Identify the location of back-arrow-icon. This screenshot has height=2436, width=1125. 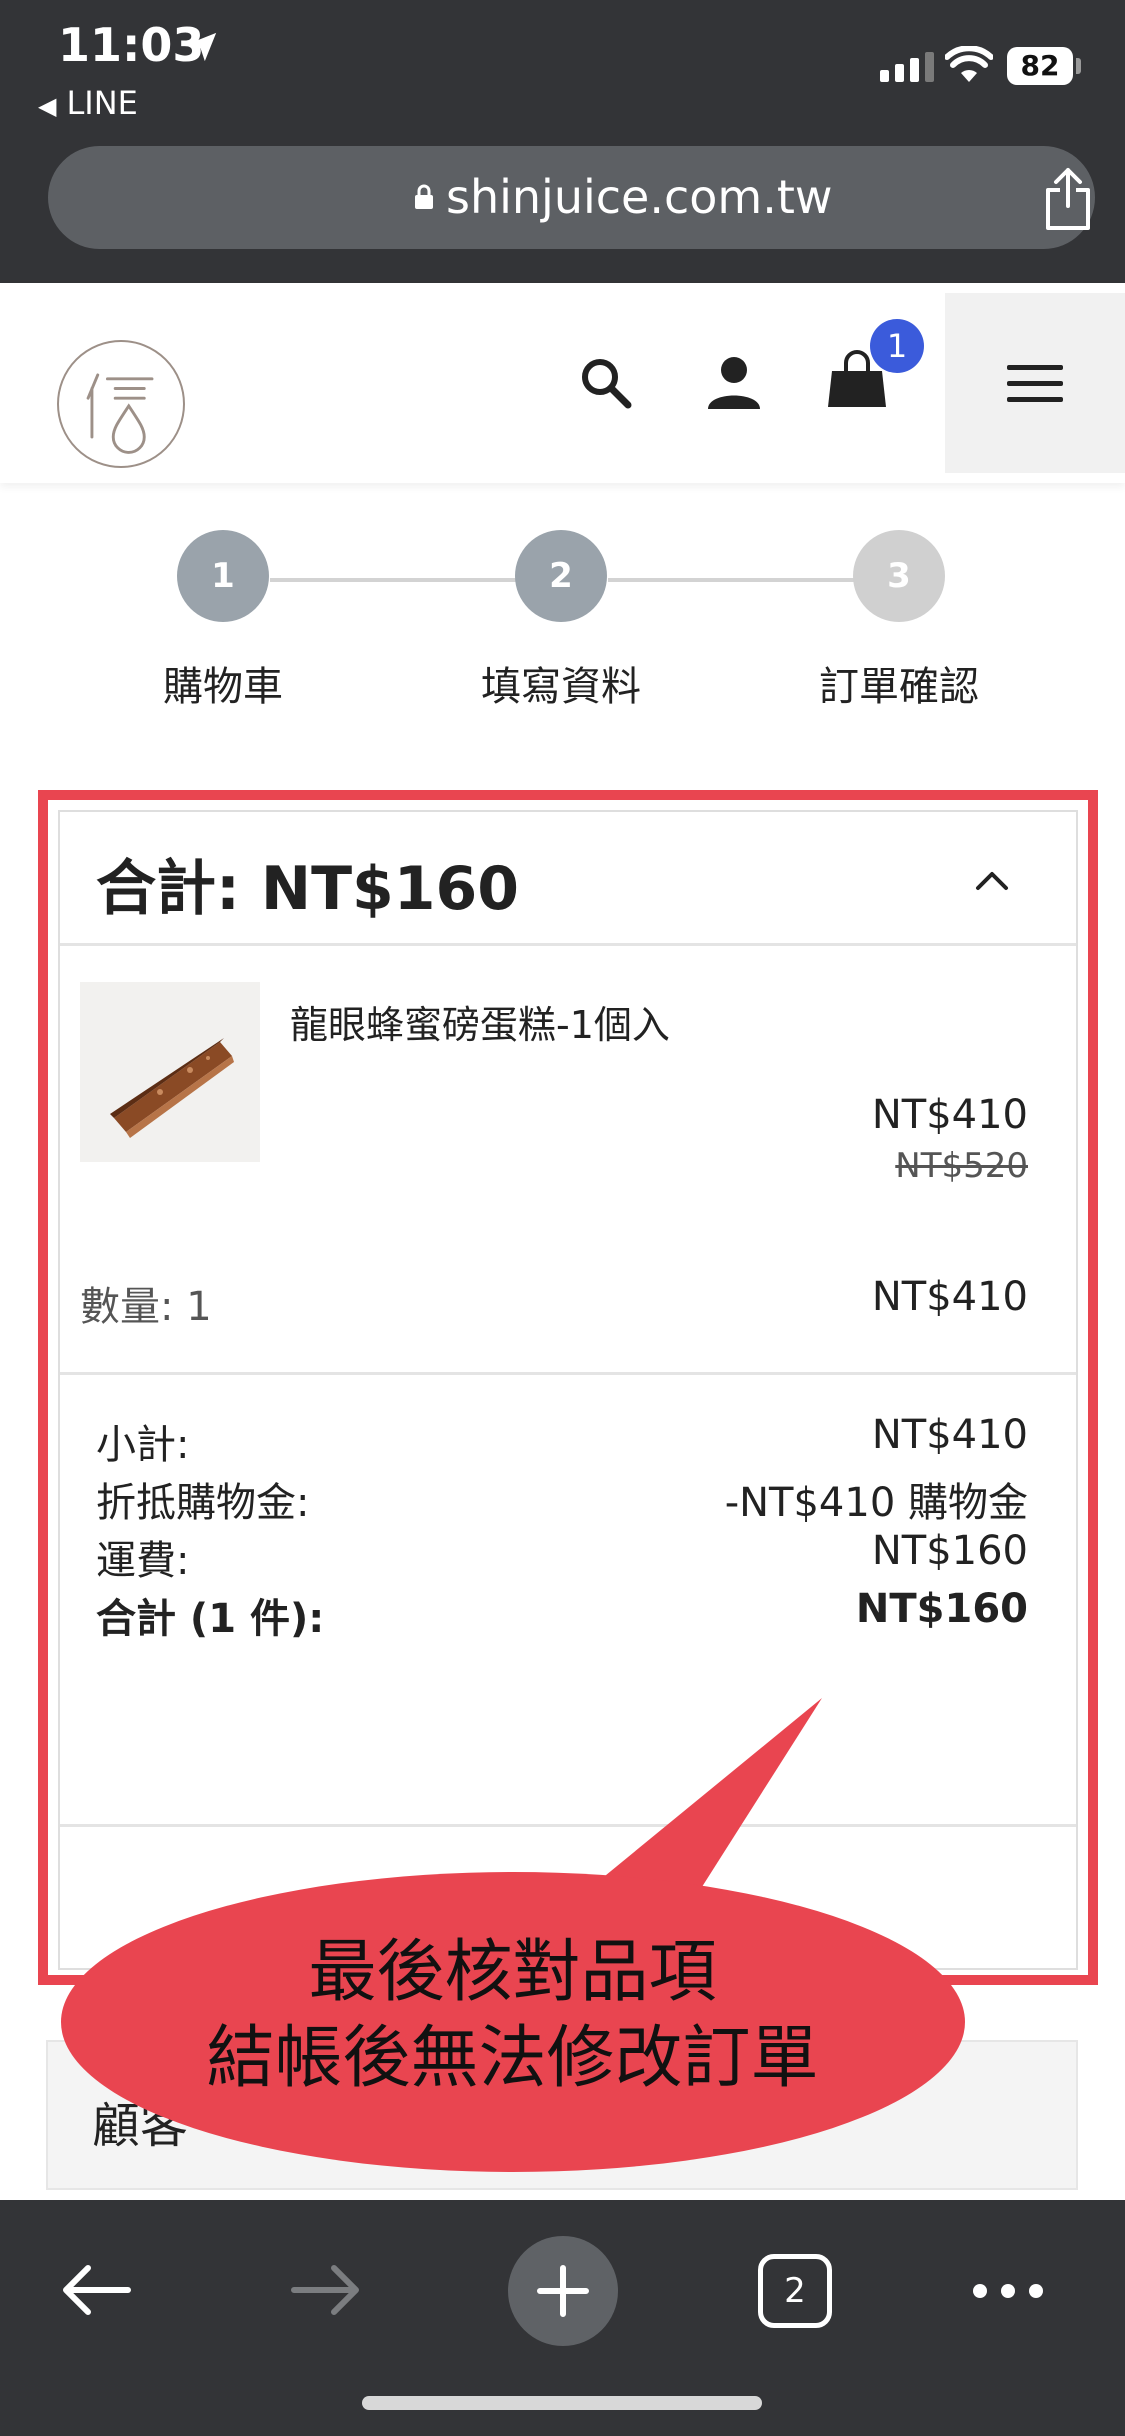
(95, 2290).